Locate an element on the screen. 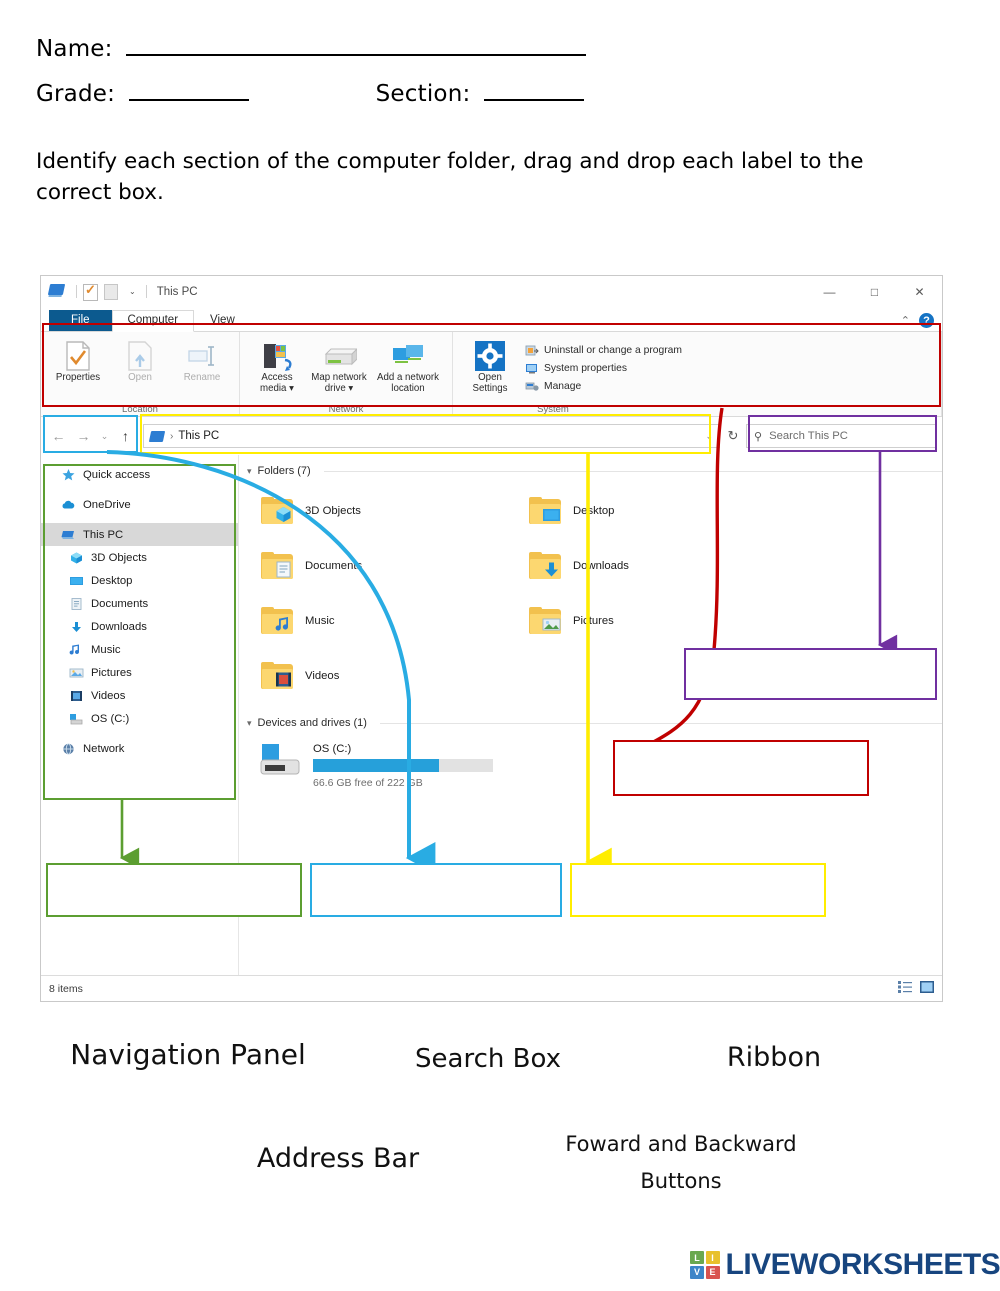 This screenshot has height=1291, width=1000. logo-tile-i: I is located at coordinates (712, 1258).